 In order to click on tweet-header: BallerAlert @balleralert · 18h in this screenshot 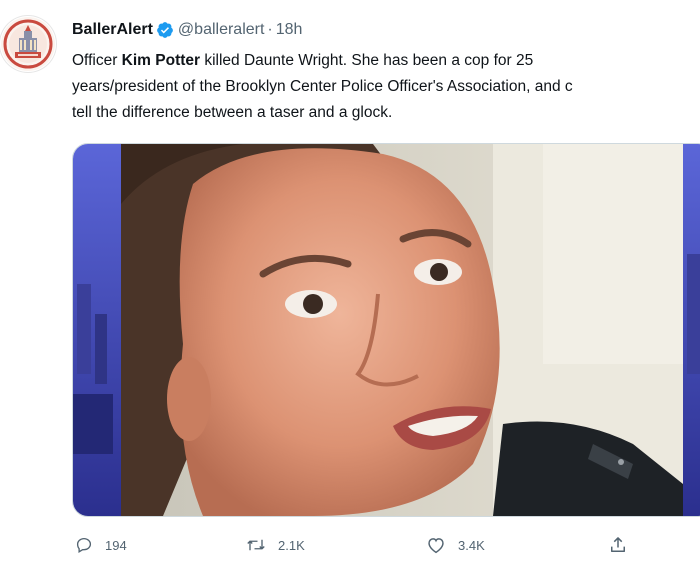, I will do `click(187, 30)`.